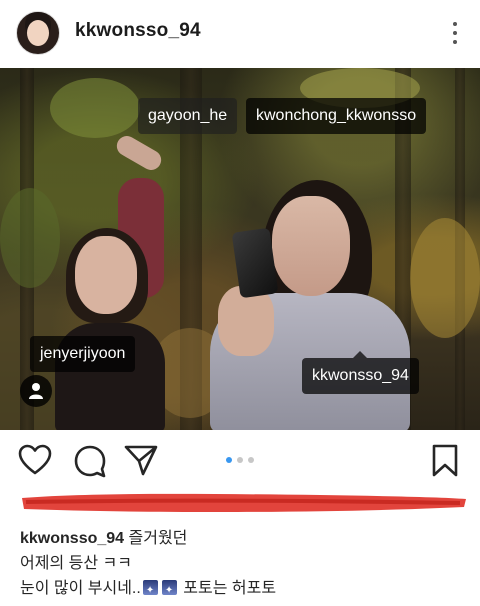 The width and height of the screenshot is (480, 606). What do you see at coordinates (188, 116) in the screenshot?
I see `photo-tag-gayoon: gayoon_he` at bounding box center [188, 116].